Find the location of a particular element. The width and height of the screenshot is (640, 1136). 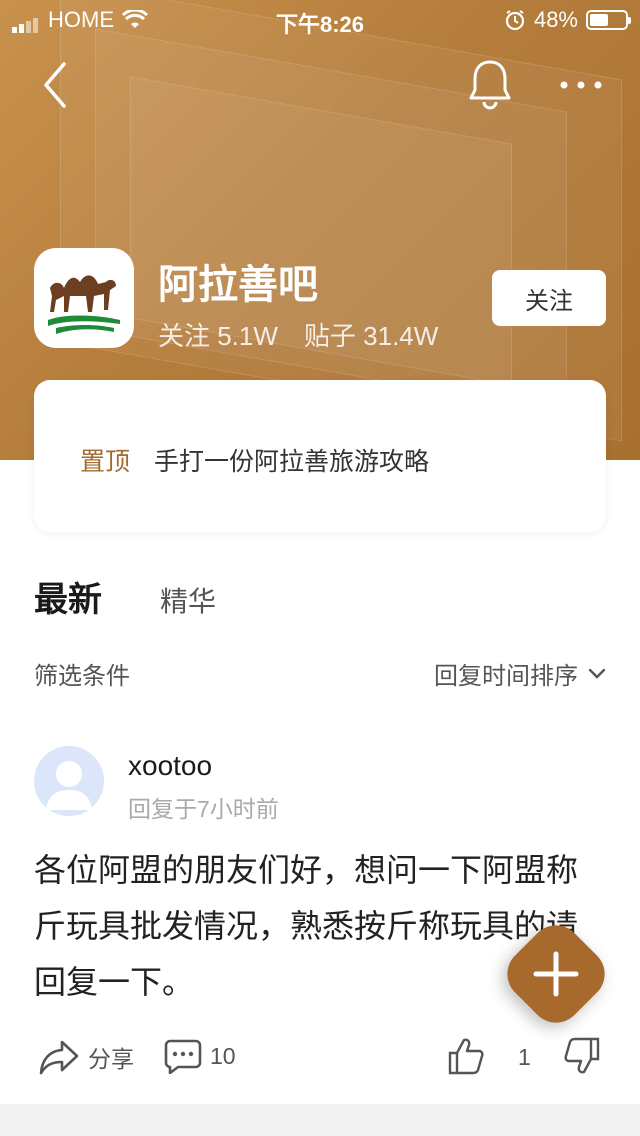

forum-title: 阿拉善吧 is located at coordinates (238, 285).